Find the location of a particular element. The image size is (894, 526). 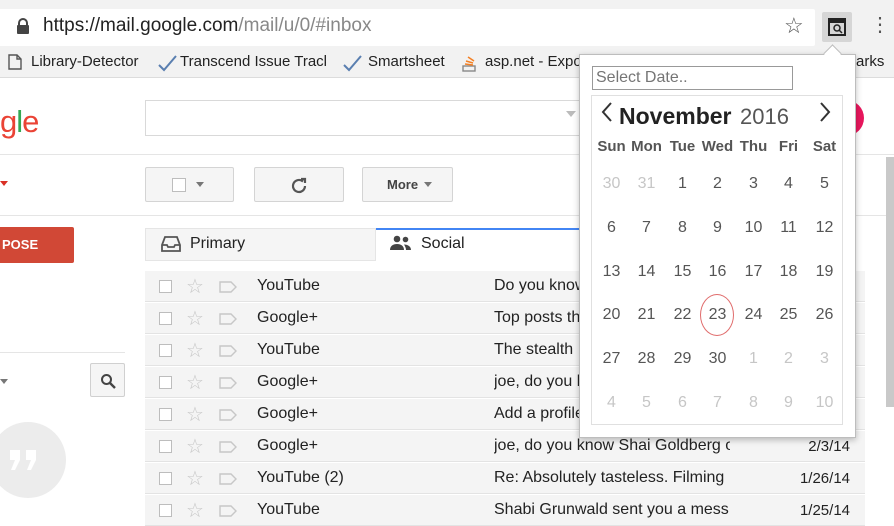

calendar-year: 2016 is located at coordinates (764, 117).